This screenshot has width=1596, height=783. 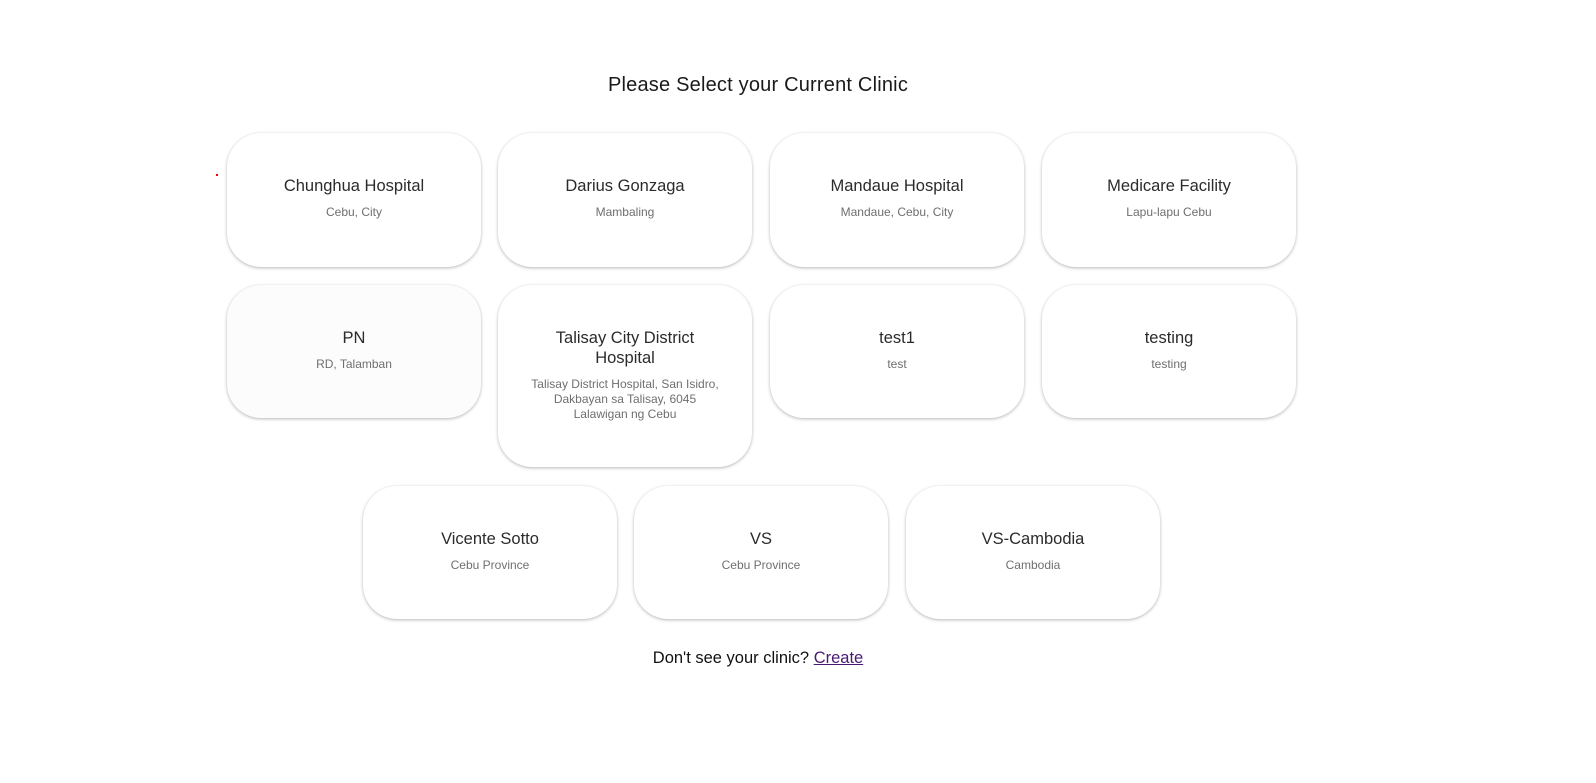 I want to click on clinic-address: test, so click(x=897, y=364).